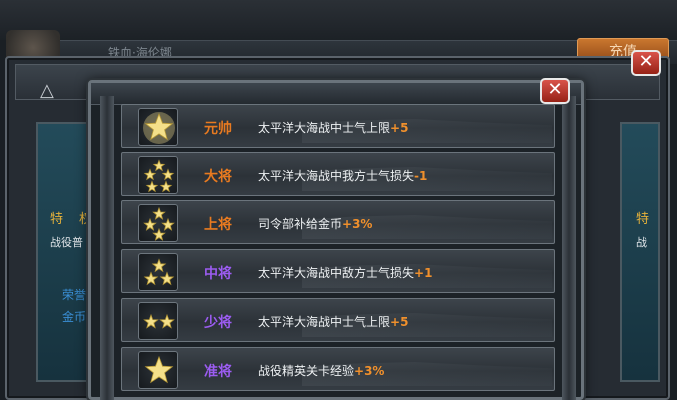  What do you see at coordinates (640, 252) in the screenshot?
I see `right-privilege-panel` at bounding box center [640, 252].